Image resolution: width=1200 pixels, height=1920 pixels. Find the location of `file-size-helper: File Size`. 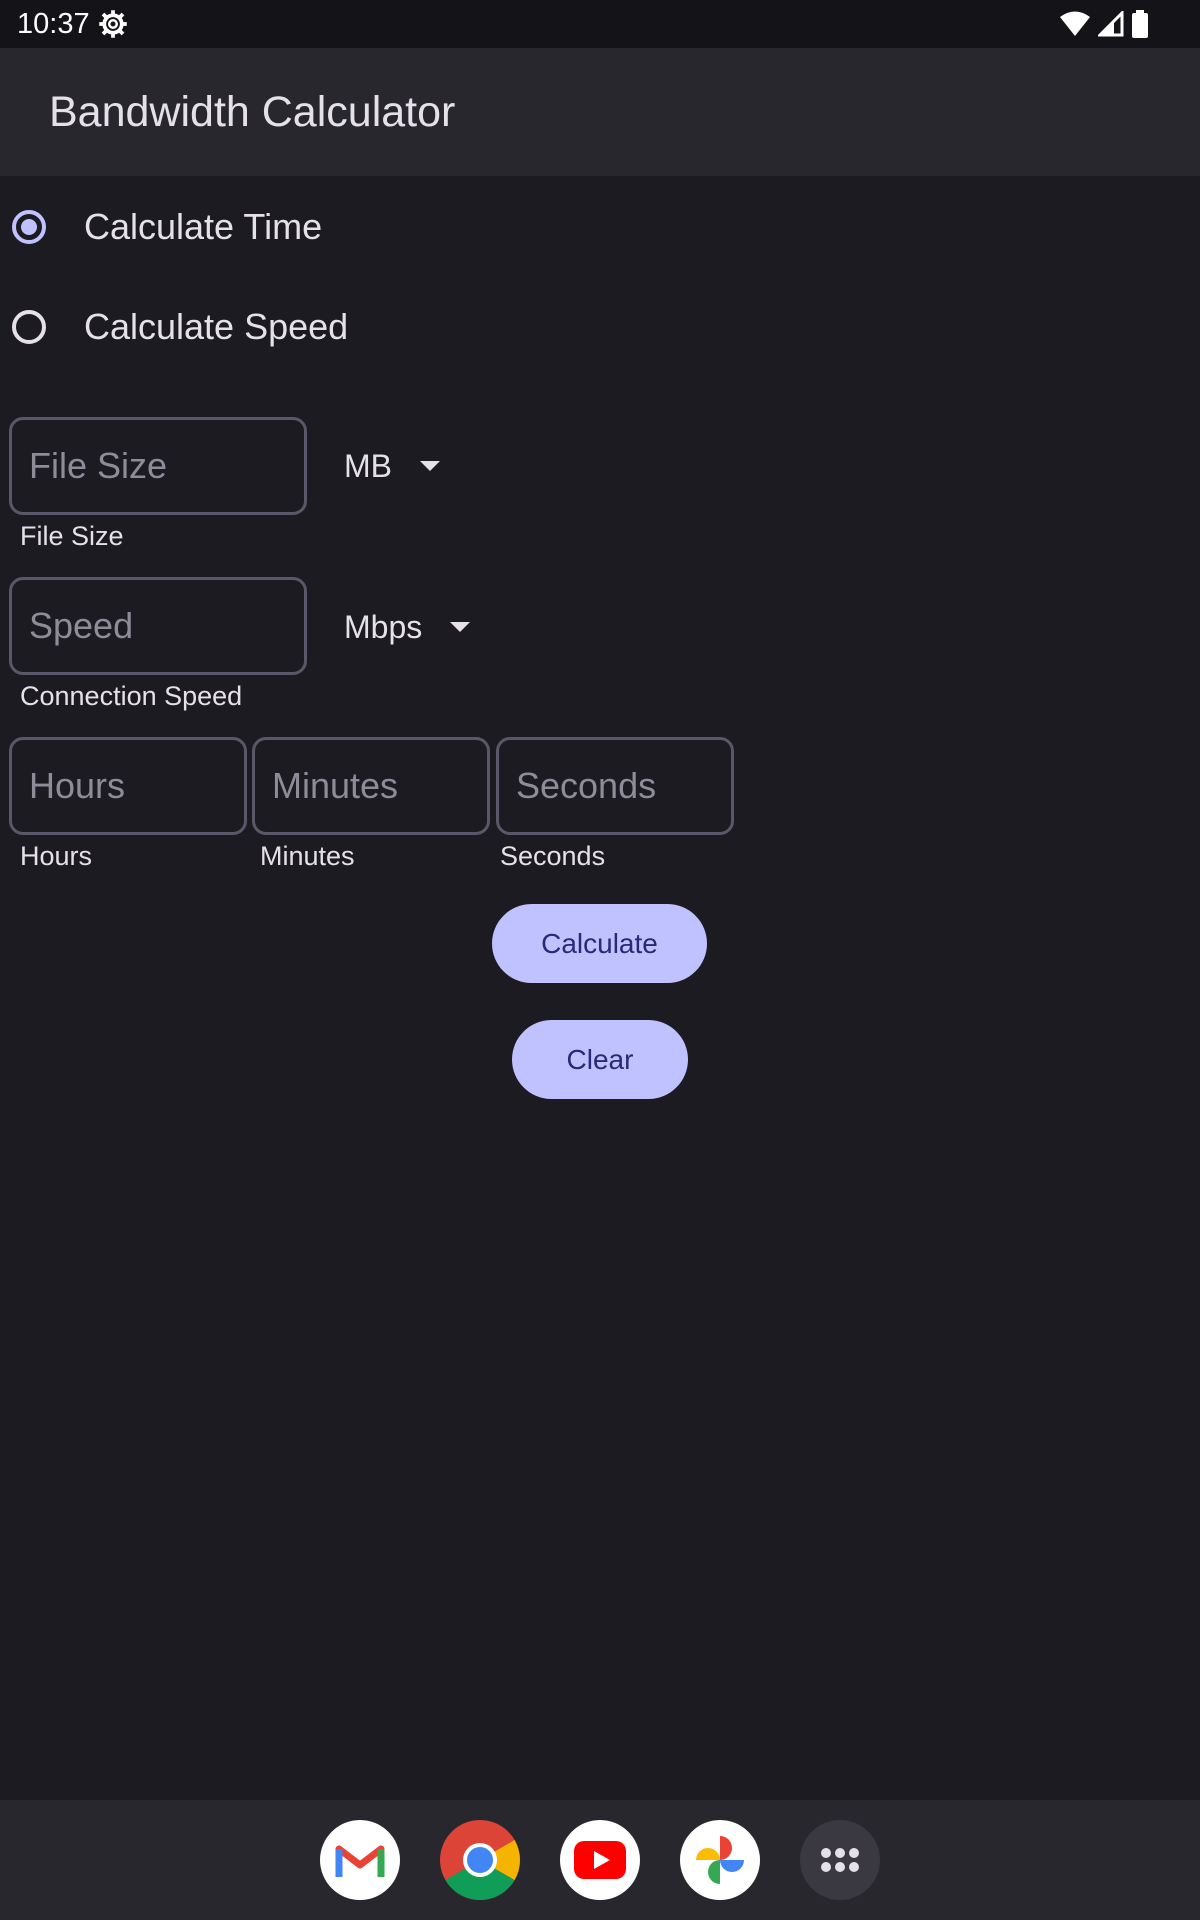

file-size-helper: File Size is located at coordinates (72, 536).